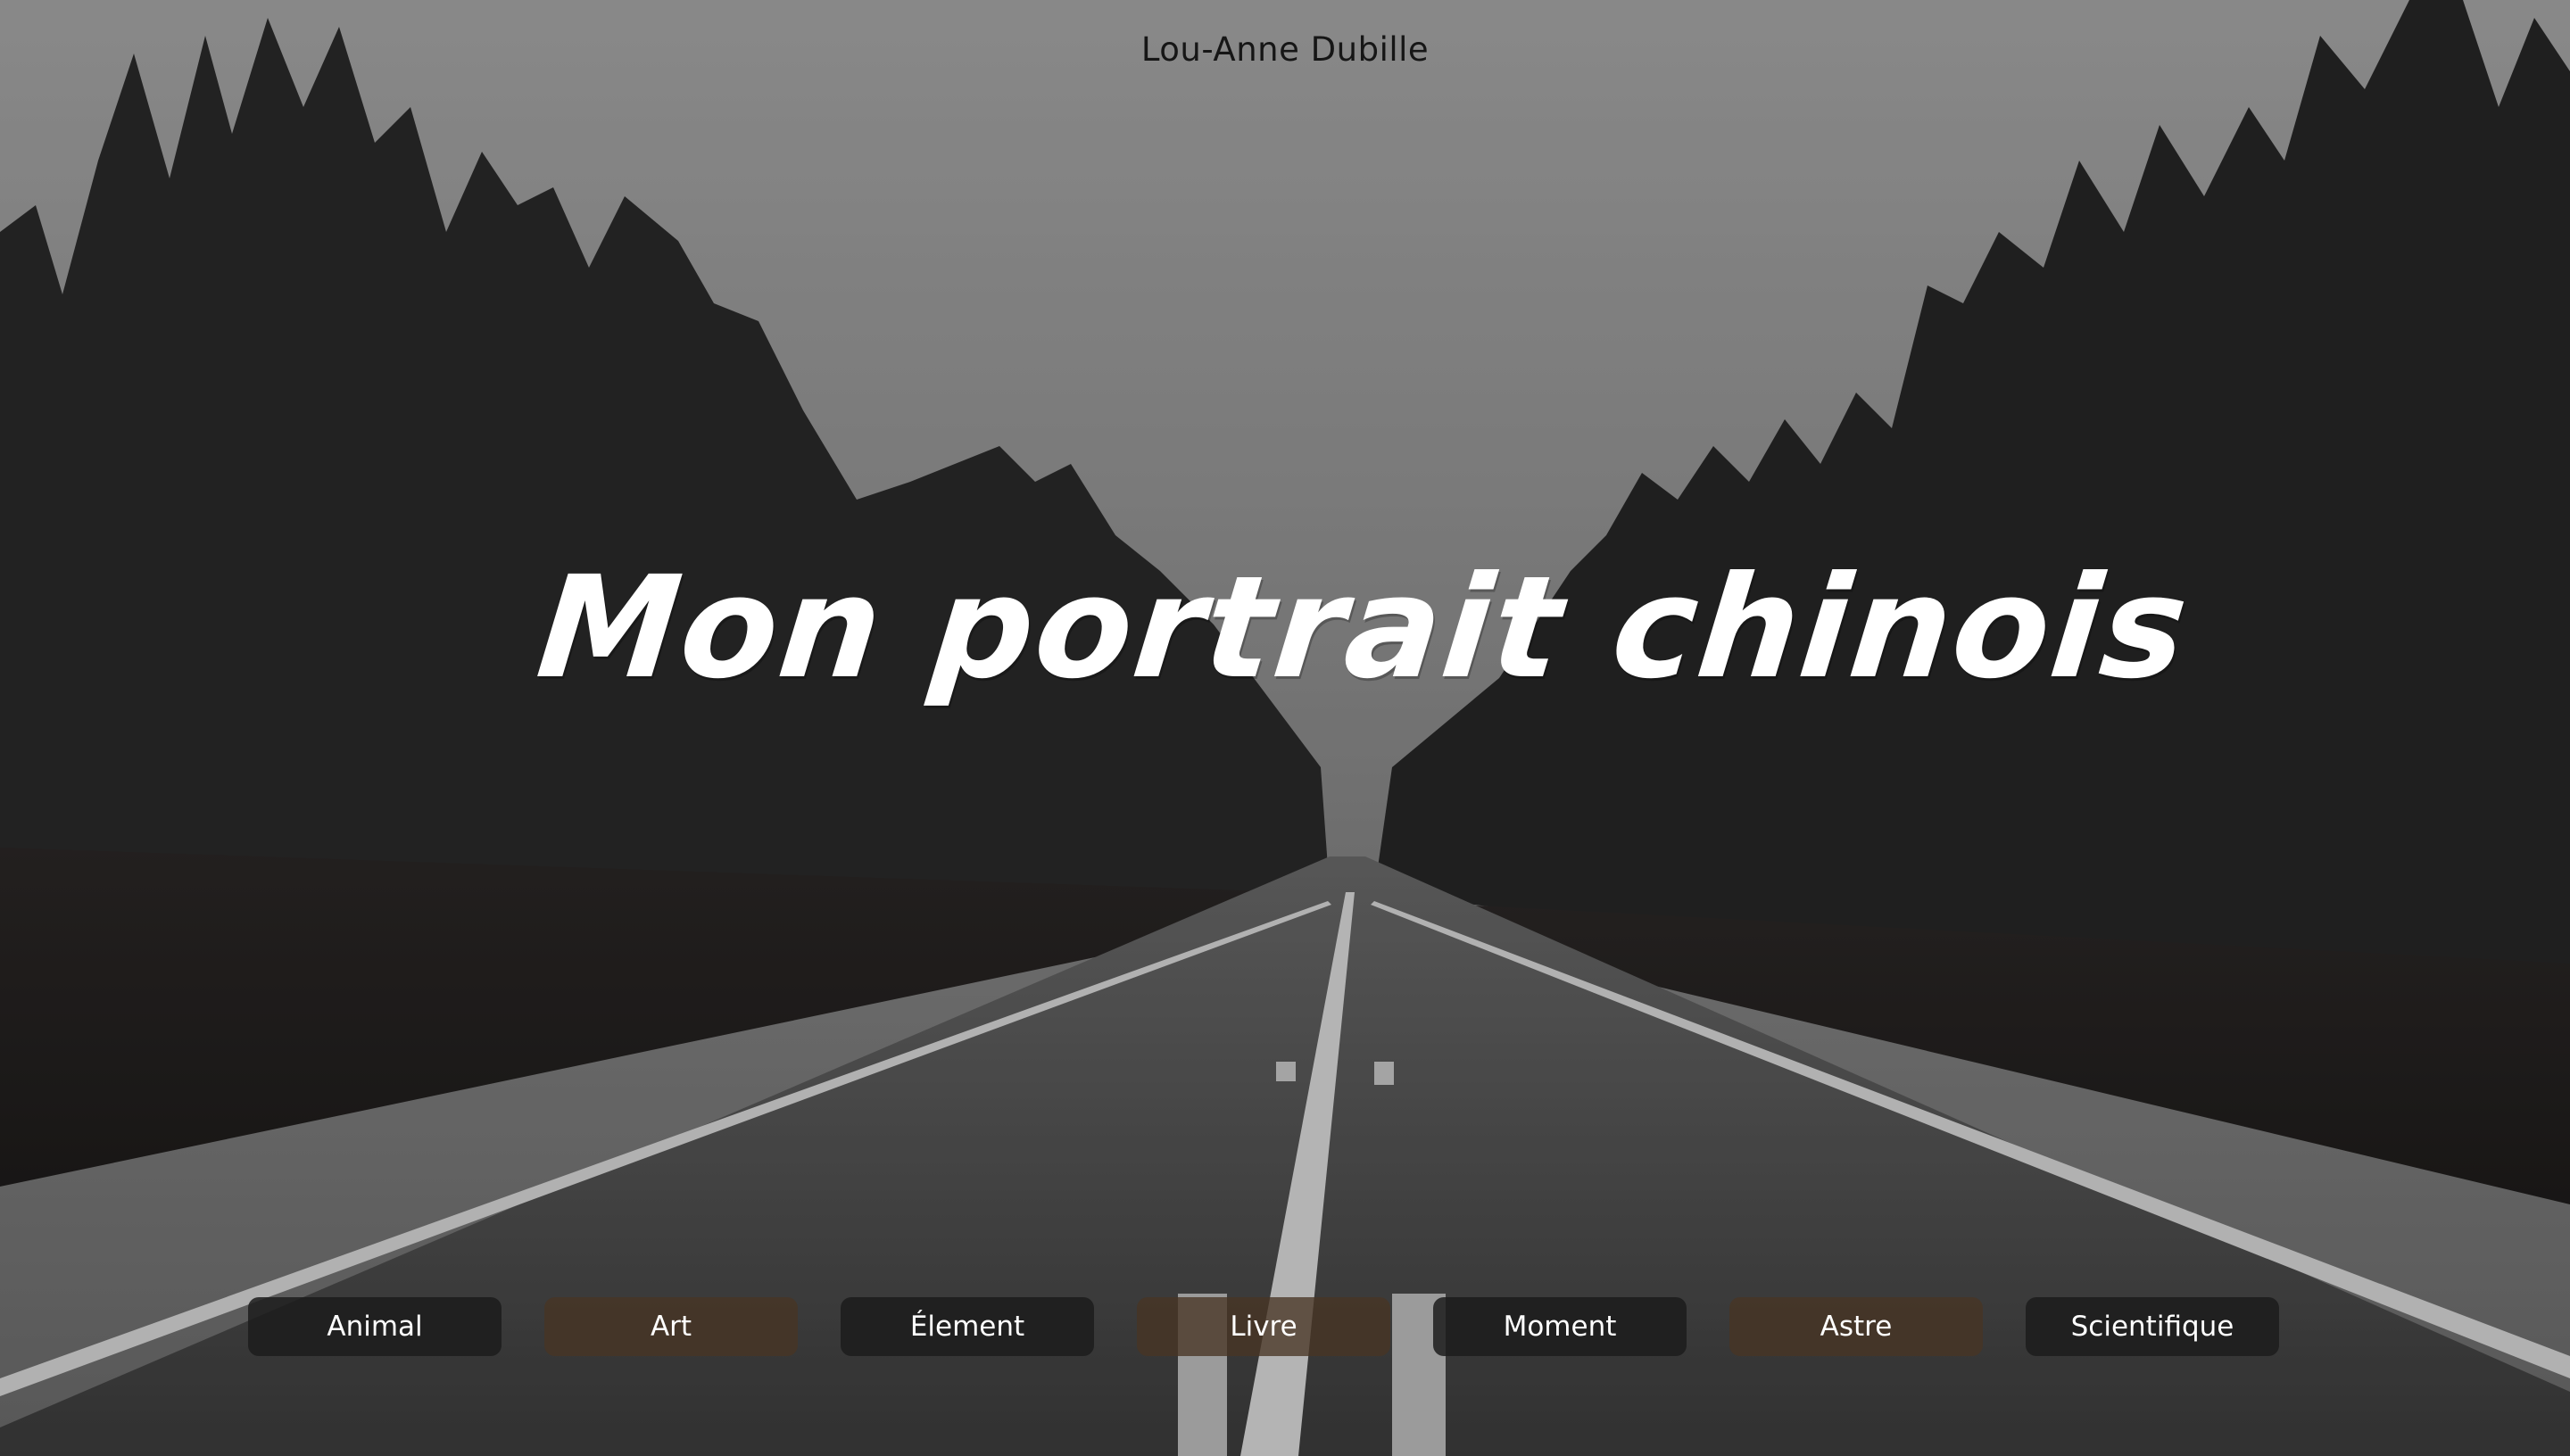 The image size is (2570, 1456). Describe the element at coordinates (967, 1326) in the screenshot. I see `nav-button-element: Élement` at that location.